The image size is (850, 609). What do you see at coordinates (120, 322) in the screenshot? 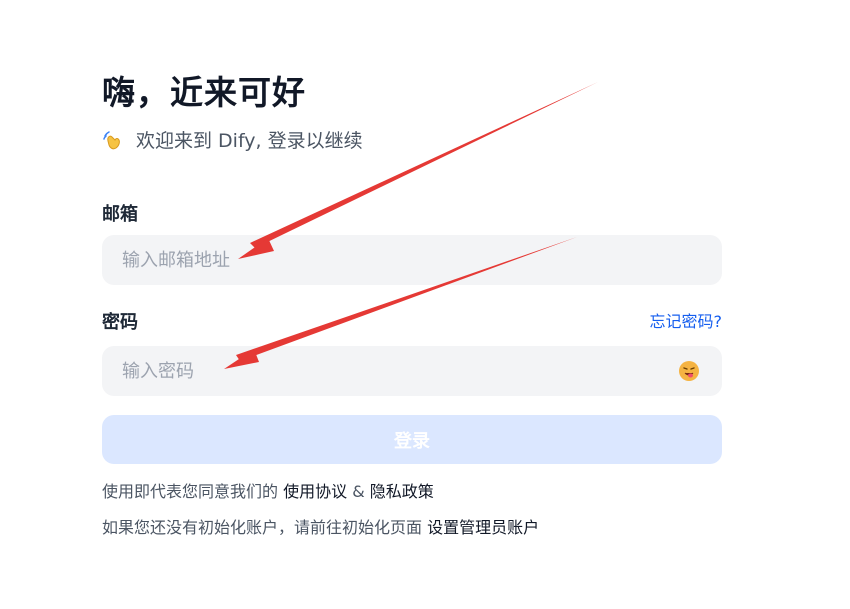
I see `password-label: 密码` at bounding box center [120, 322].